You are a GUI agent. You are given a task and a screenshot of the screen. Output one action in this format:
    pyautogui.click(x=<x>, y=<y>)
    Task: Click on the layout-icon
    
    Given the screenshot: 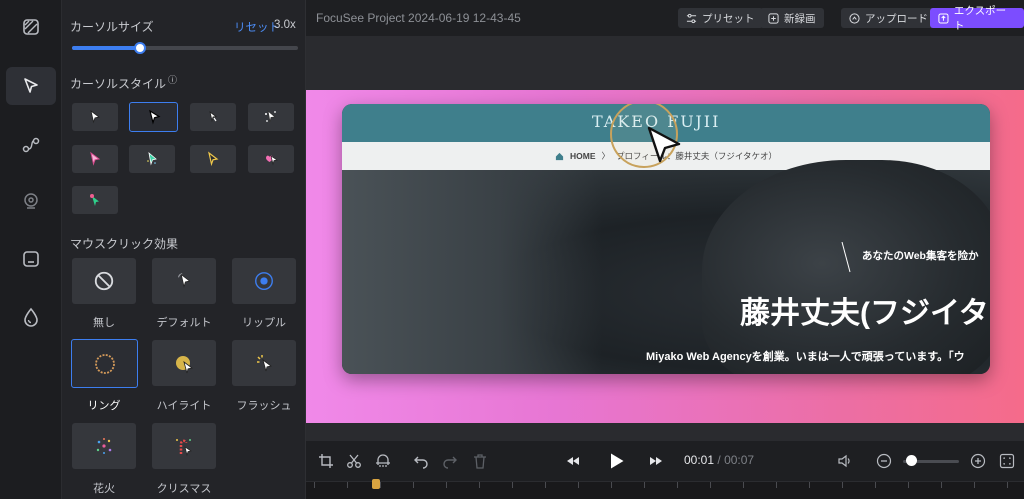 What is the action you would take?
    pyautogui.click(x=31, y=27)
    